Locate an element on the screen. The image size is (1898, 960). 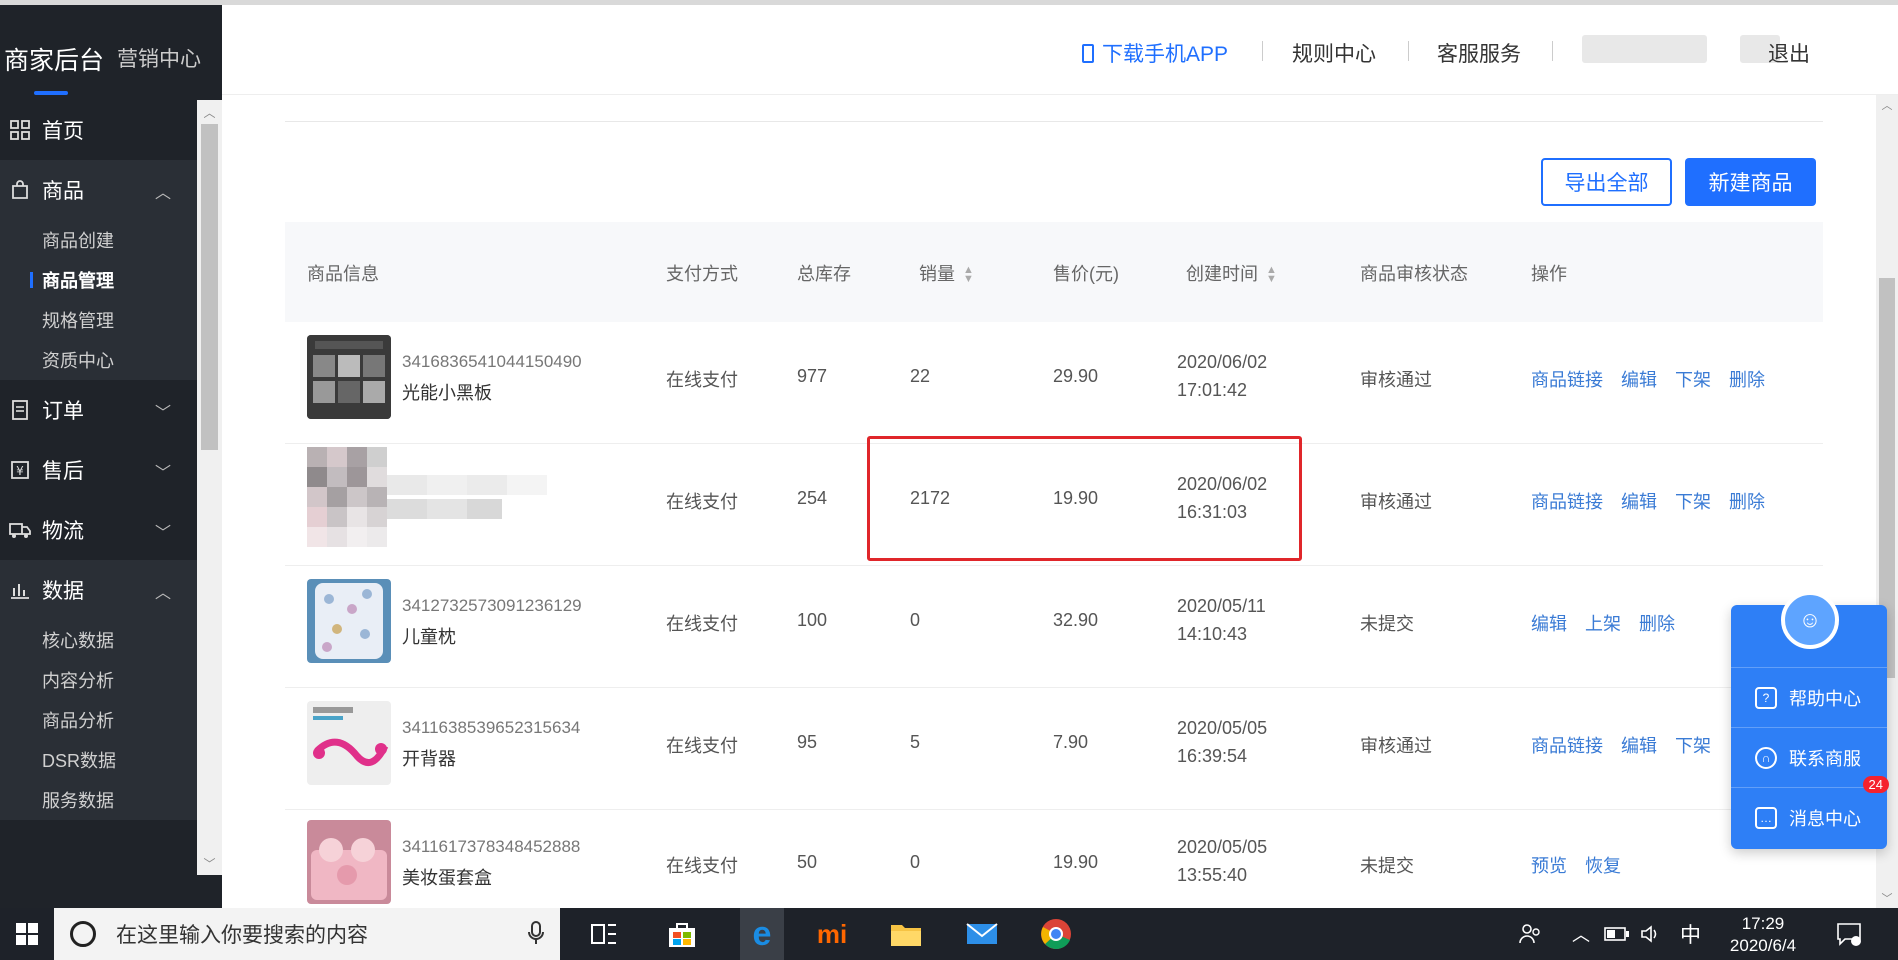
yen-icon: ¥ is located at coordinates (20, 470).